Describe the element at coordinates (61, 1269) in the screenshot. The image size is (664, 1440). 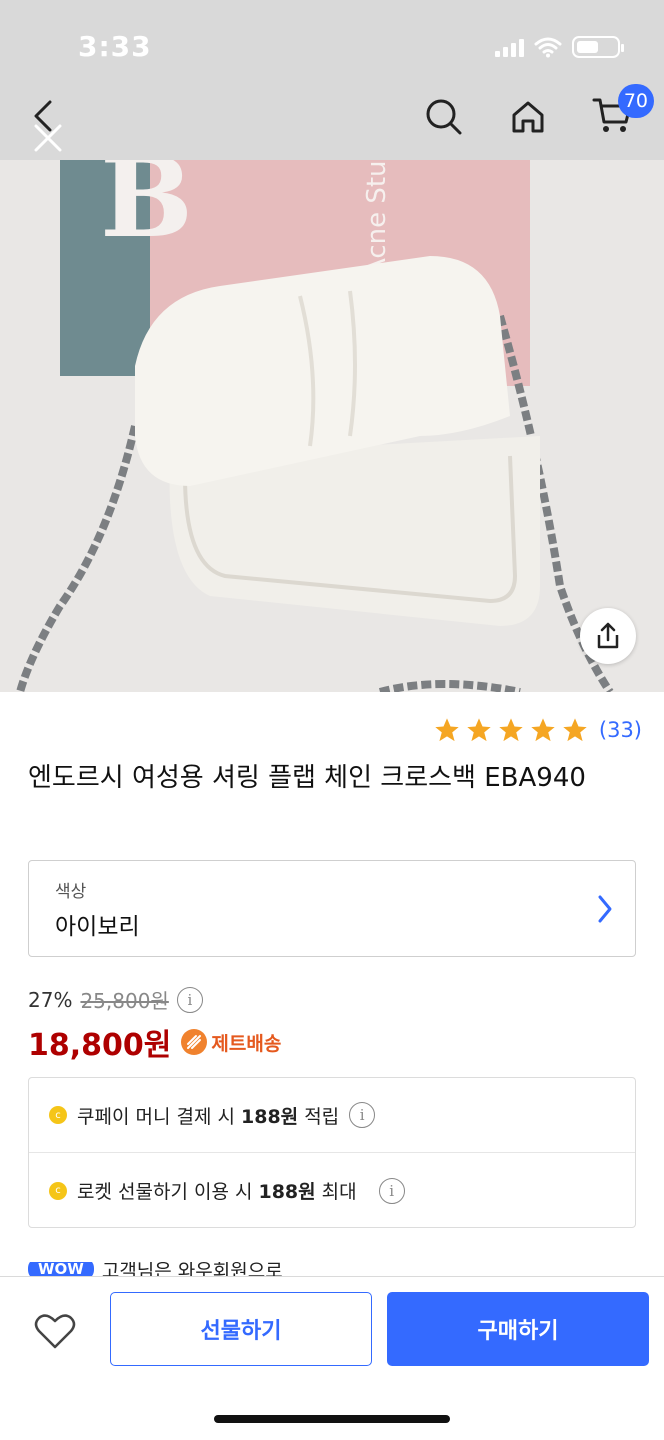
I see `wow-badge: WOW` at that location.